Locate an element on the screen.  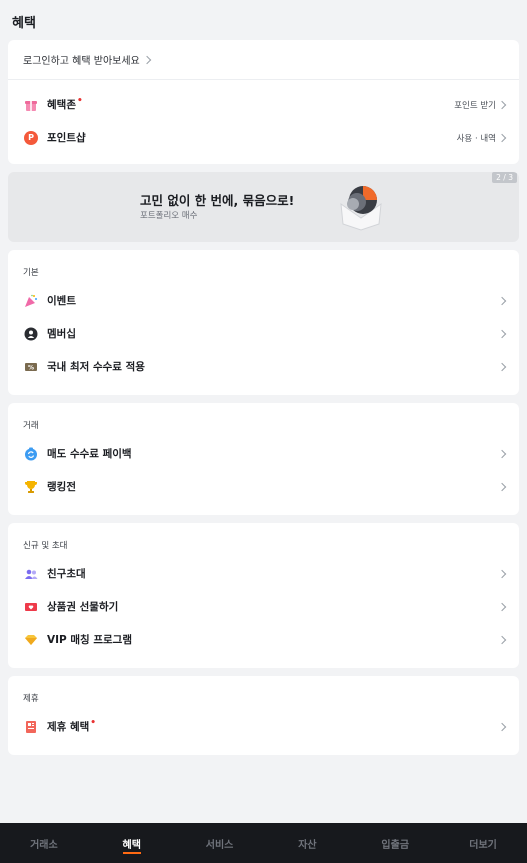
invite-friends-label: 친구초대 is located at coordinates (66, 574).